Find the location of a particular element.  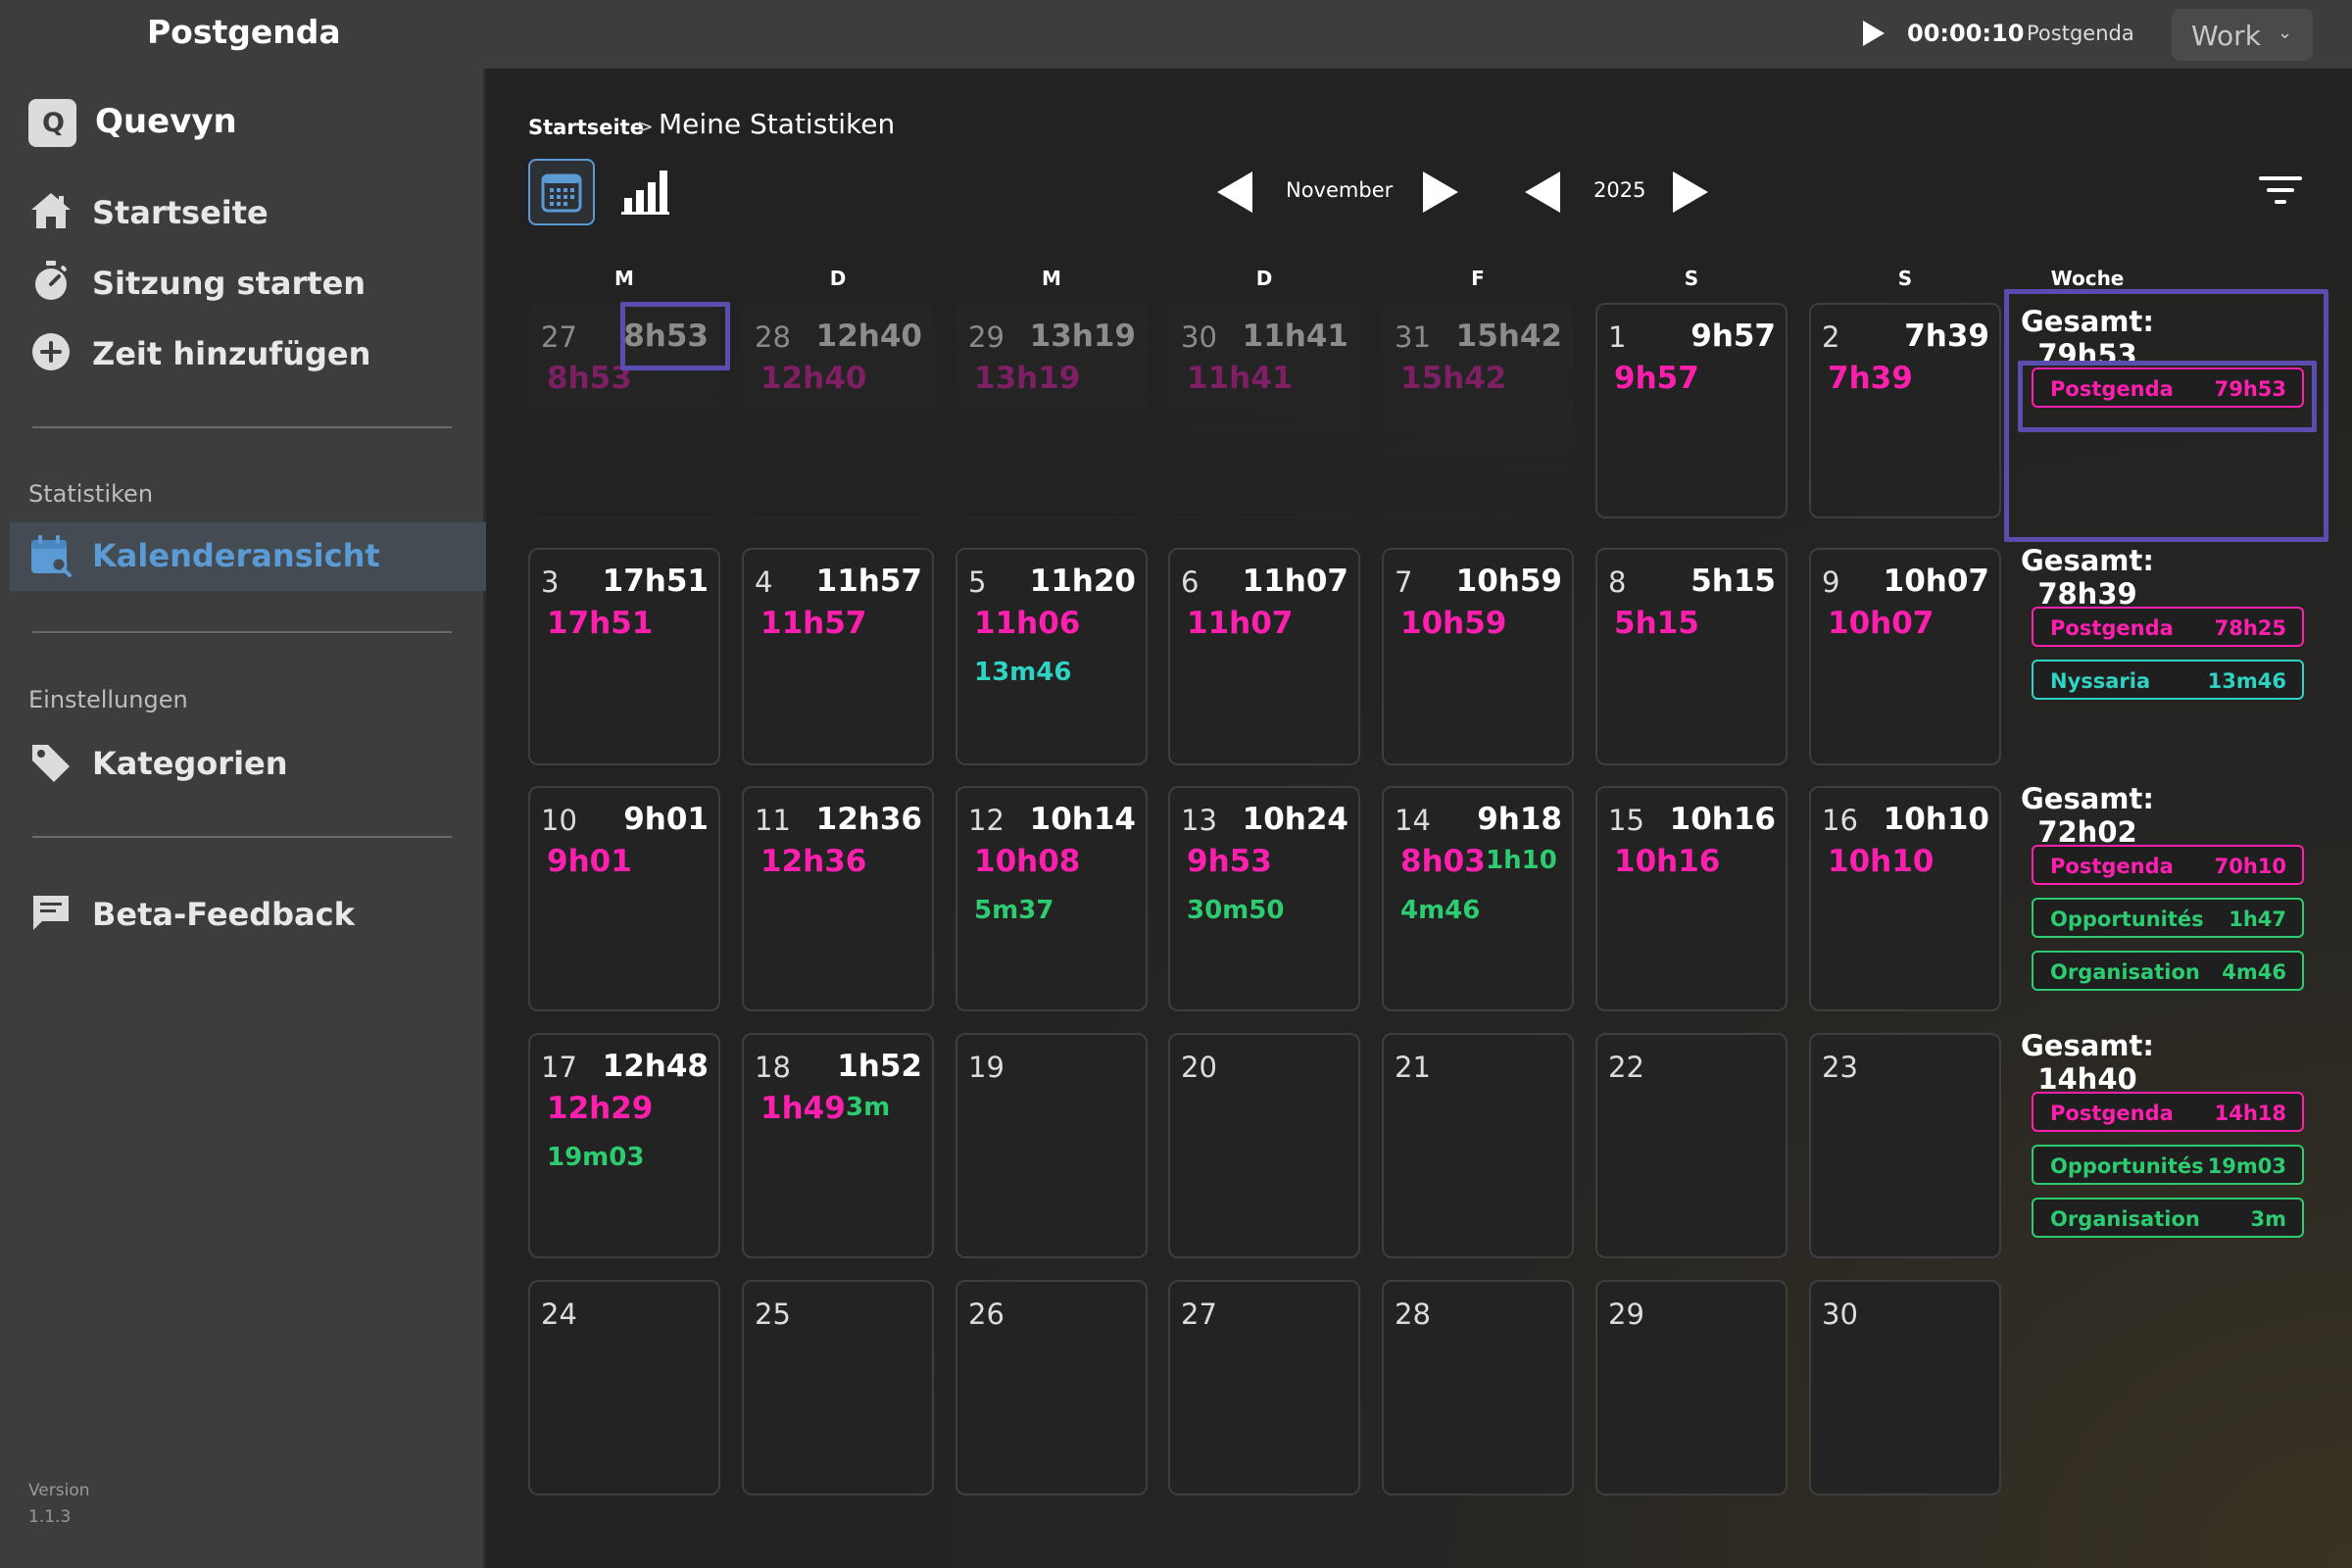

day-number: 6 is located at coordinates (1190, 582).